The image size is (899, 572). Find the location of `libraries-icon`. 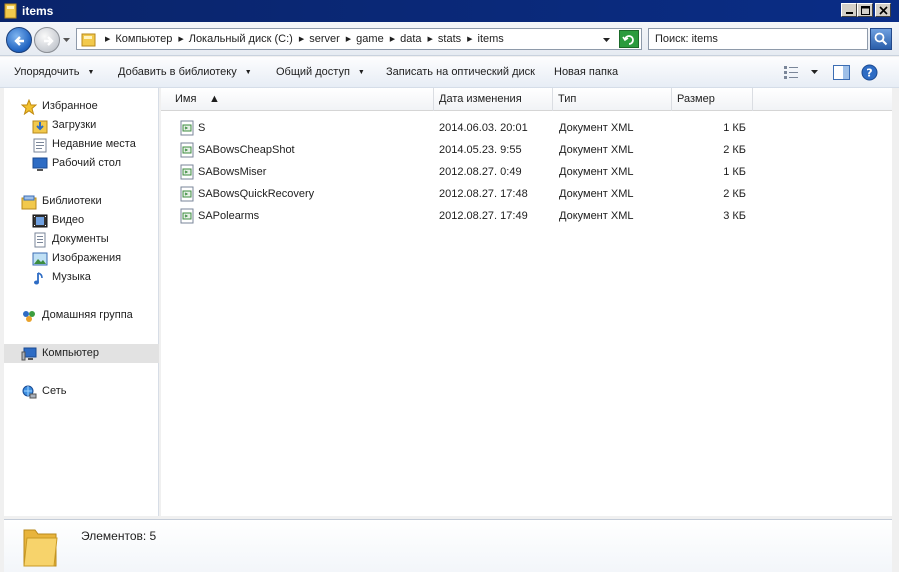

libraries-icon is located at coordinates (29, 202).